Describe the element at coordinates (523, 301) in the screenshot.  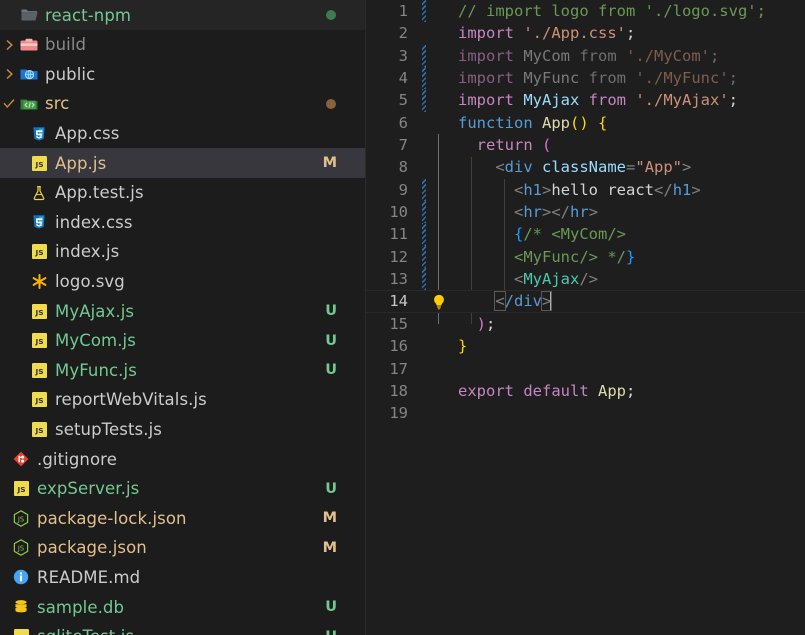
I see `code-text: </div>` at that location.